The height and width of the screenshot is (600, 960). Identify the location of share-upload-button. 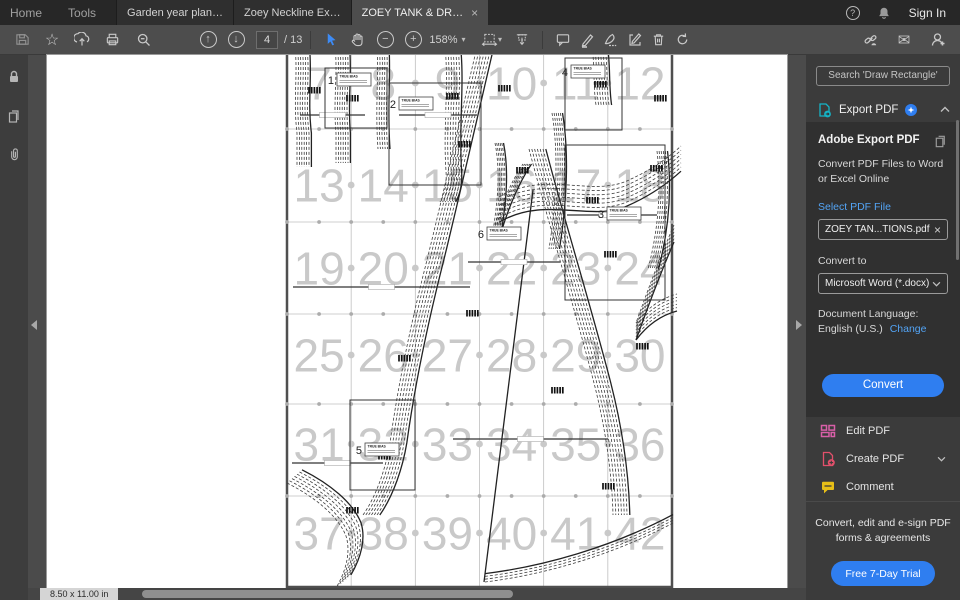
(82, 40).